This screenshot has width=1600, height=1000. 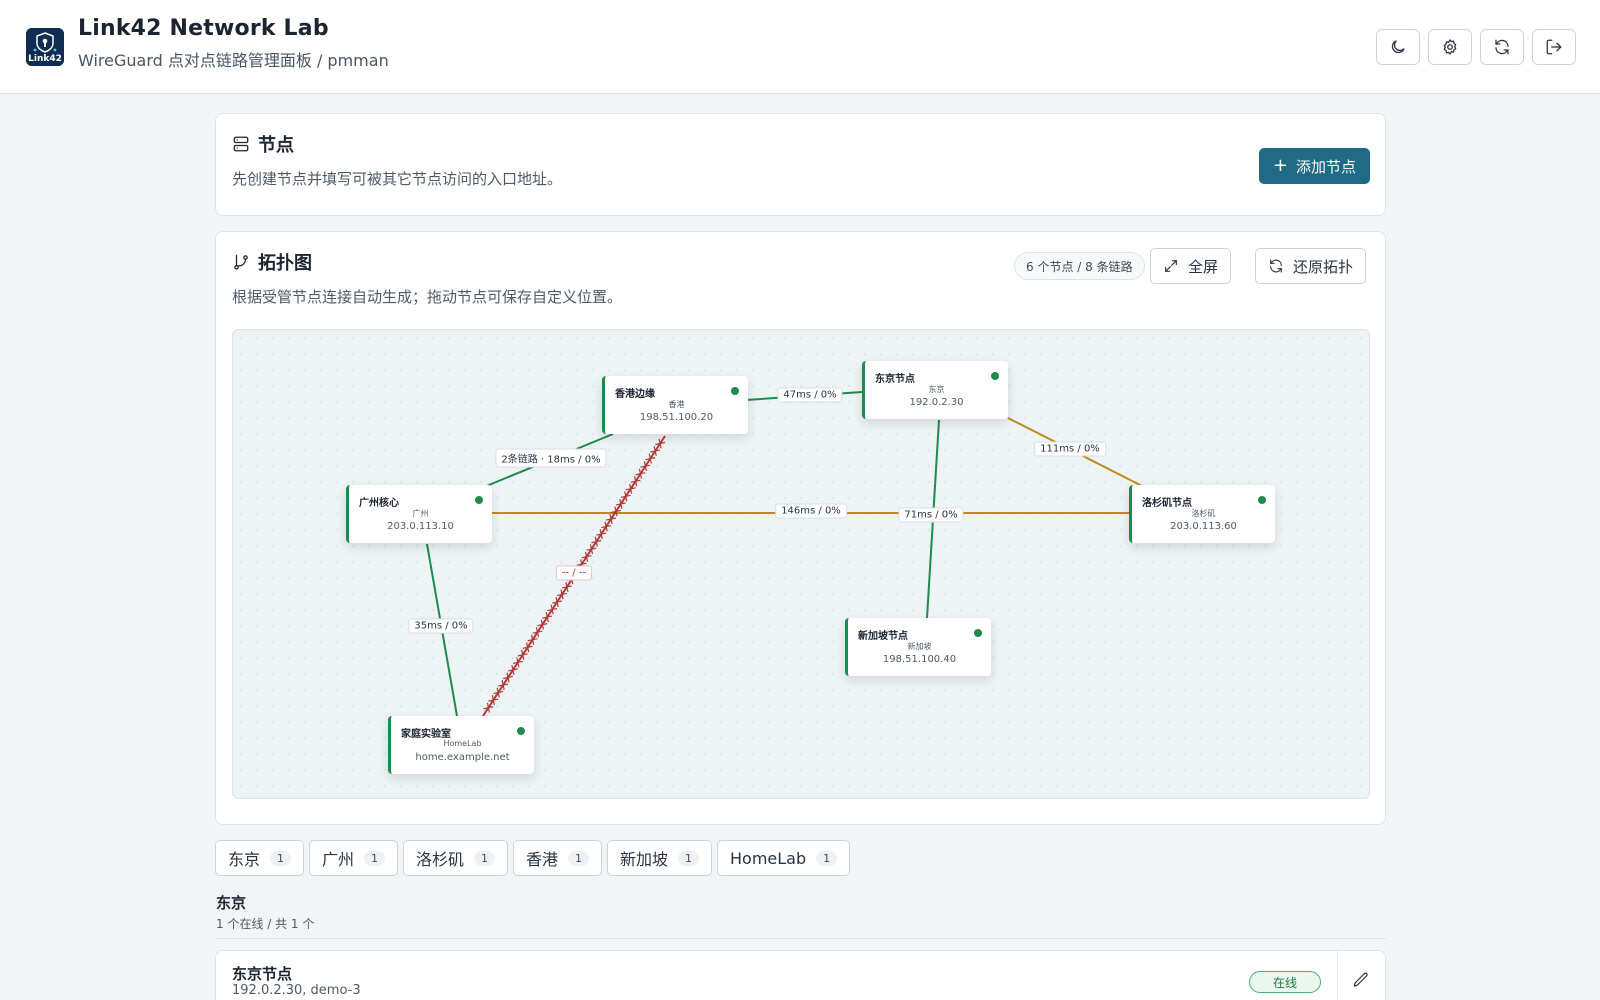 I want to click on node-row: 东京节点 192.0.2.30, demo-3 在线, so click(x=800, y=975).